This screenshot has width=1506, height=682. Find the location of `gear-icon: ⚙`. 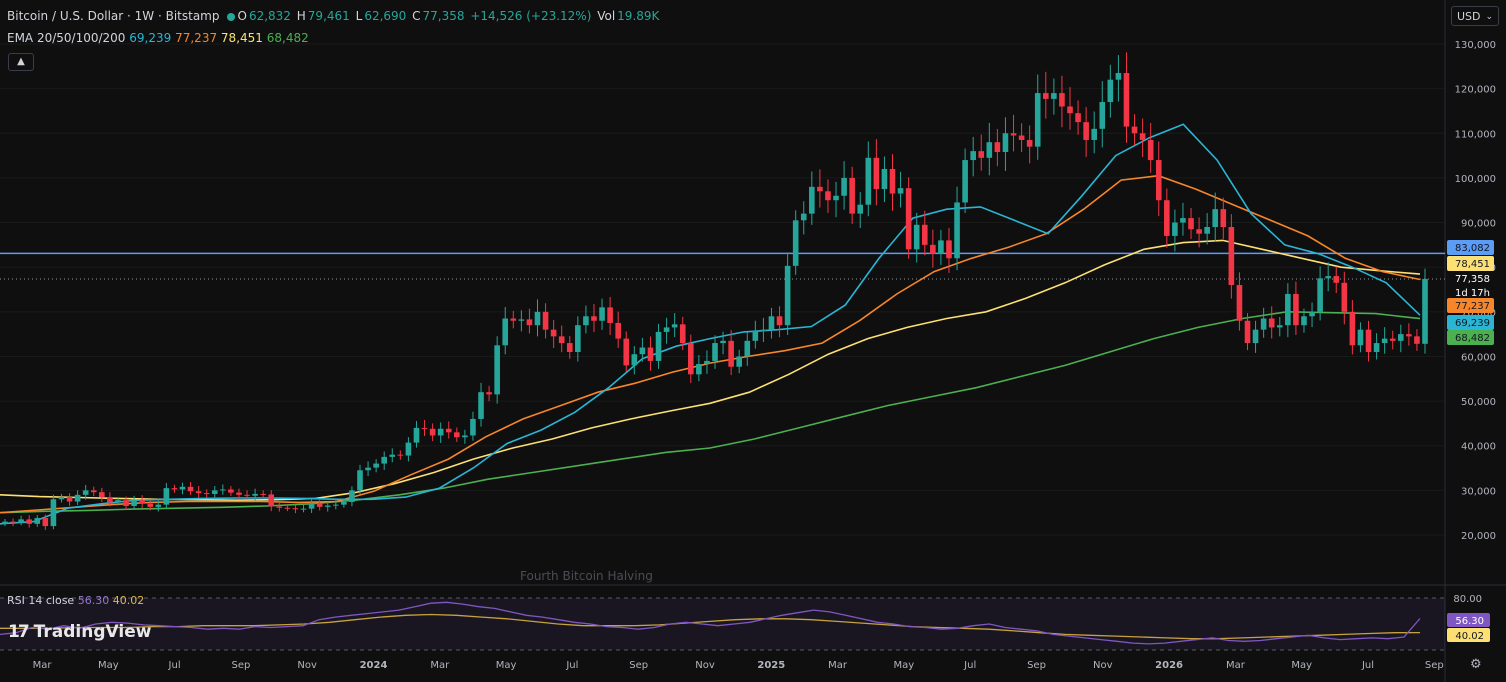

gear-icon: ⚙ is located at coordinates (1476, 664).